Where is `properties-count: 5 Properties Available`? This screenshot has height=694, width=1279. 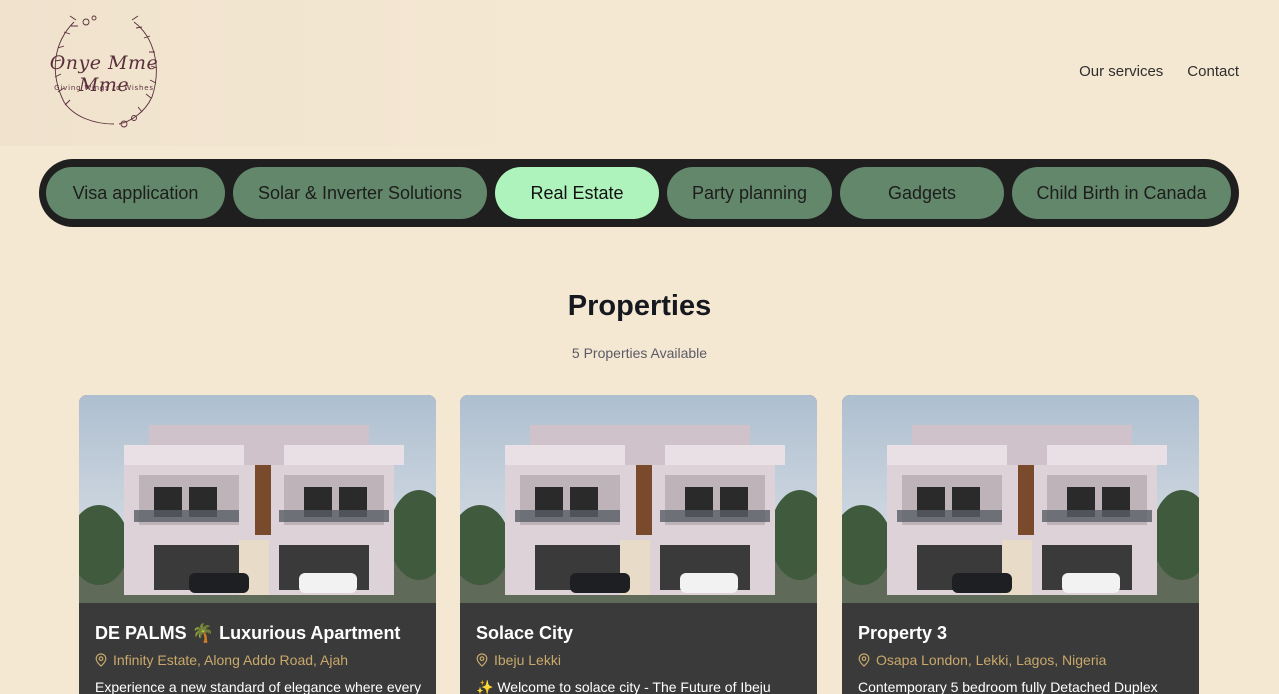
properties-count: 5 Properties Available is located at coordinates (639, 353).